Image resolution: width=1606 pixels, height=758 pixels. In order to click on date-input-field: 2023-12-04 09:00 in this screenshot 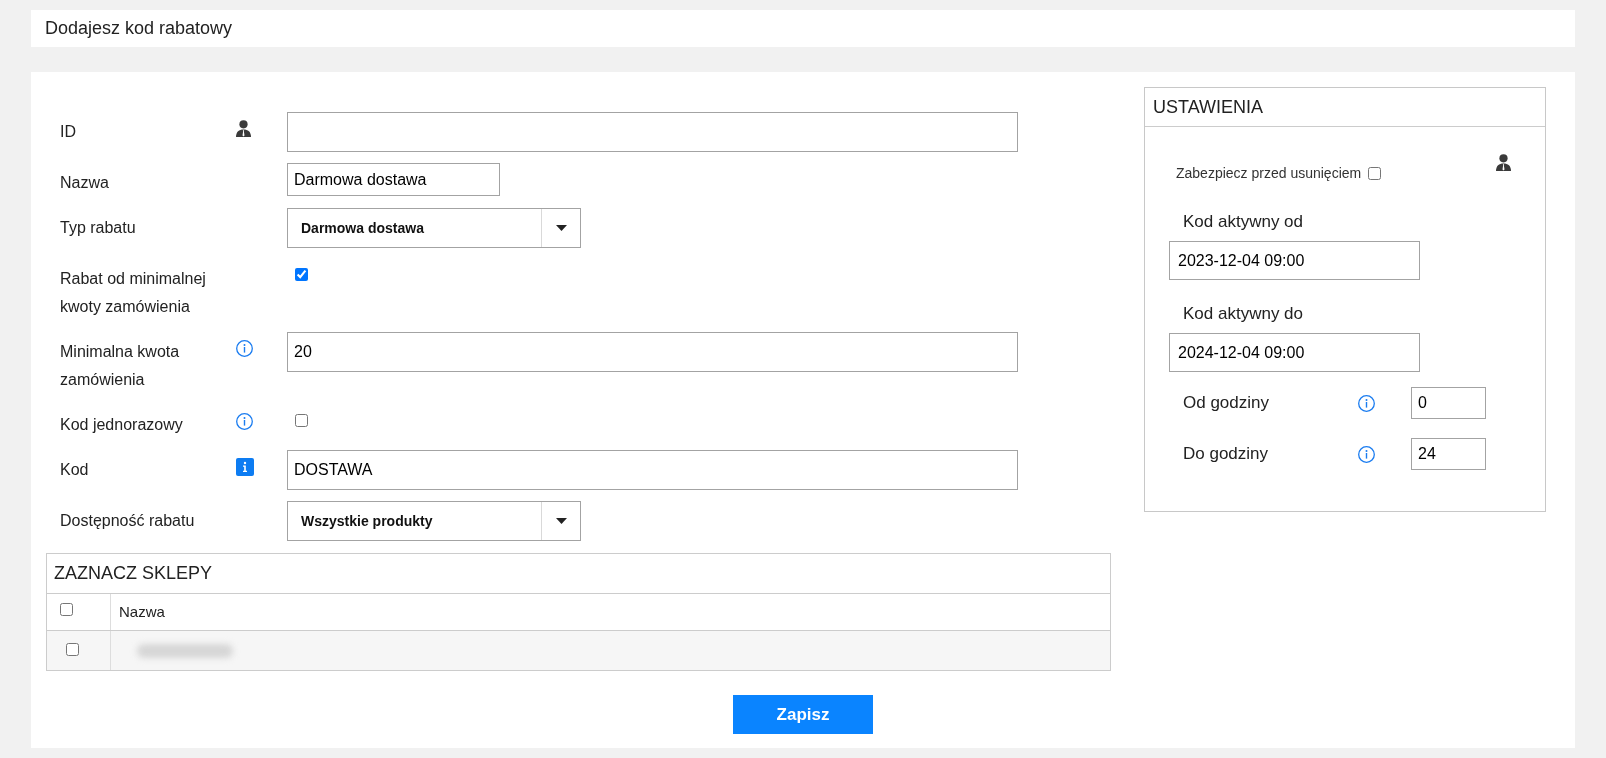, I will do `click(1294, 260)`.